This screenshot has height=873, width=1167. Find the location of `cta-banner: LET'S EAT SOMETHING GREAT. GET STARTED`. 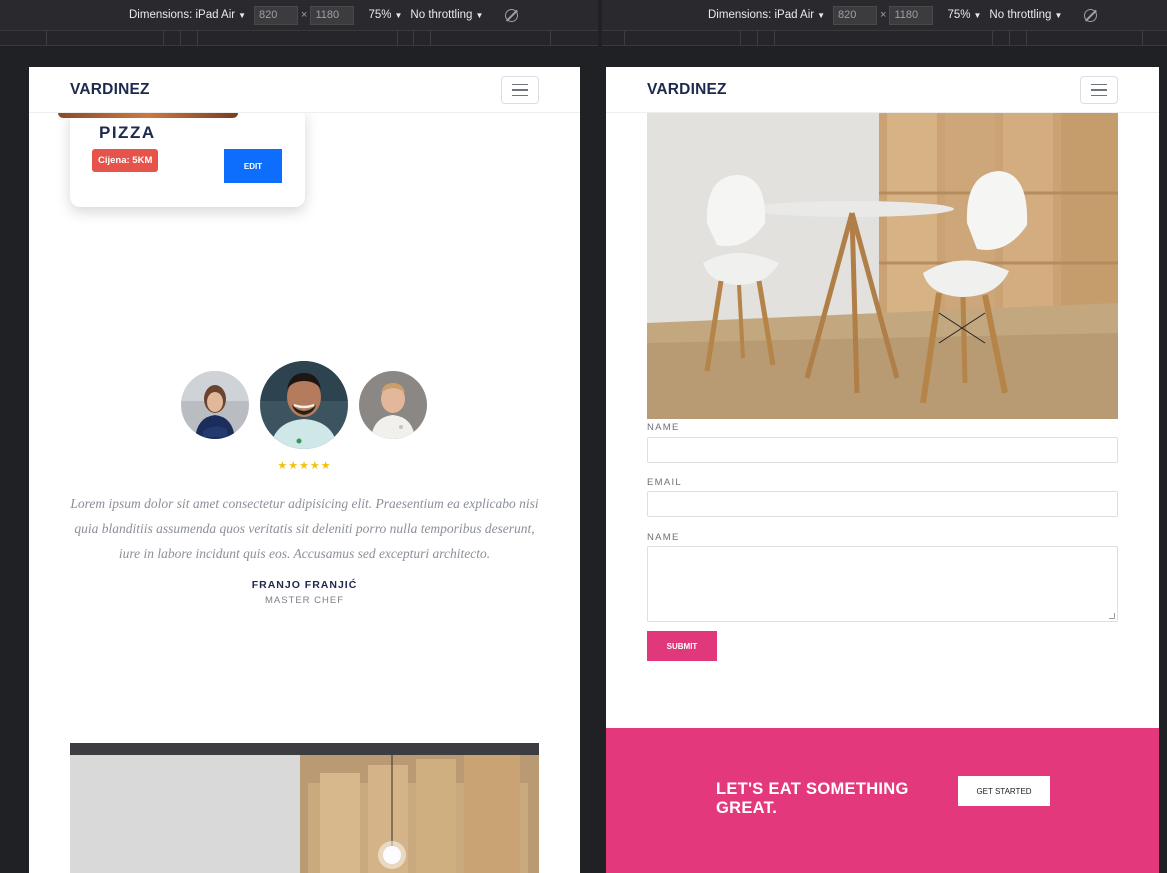

cta-banner: LET'S EAT SOMETHING GREAT. GET STARTED is located at coordinates (882, 800).